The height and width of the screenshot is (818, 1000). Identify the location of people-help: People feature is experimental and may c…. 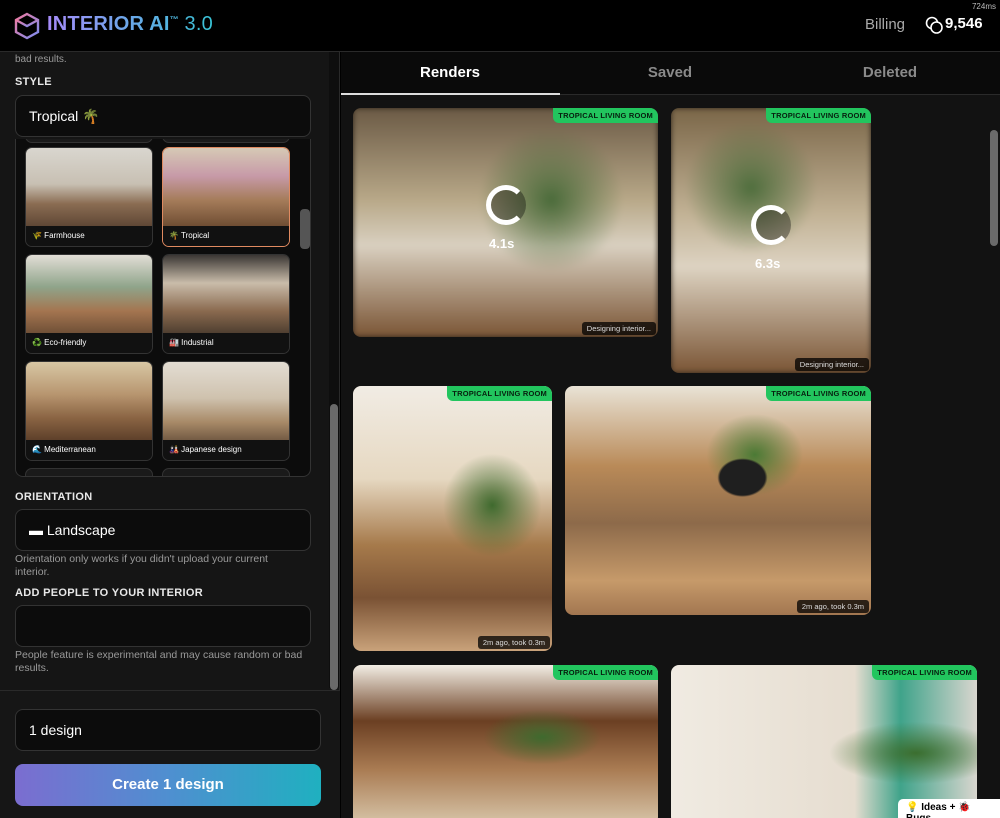
(159, 661).